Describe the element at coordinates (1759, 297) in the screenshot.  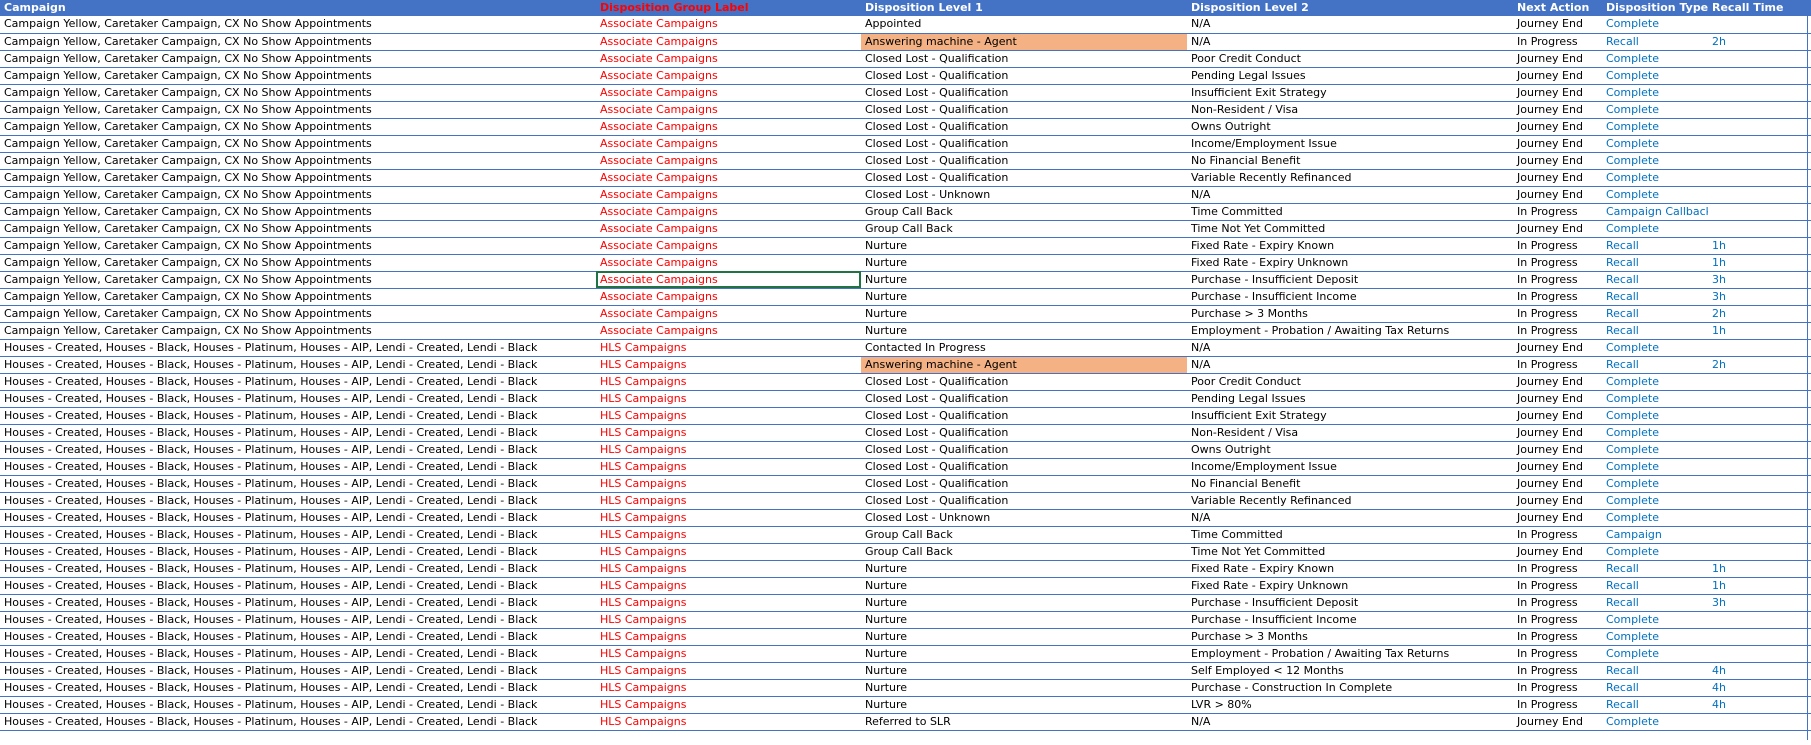
I see `cell-recall-time: 3h` at that location.